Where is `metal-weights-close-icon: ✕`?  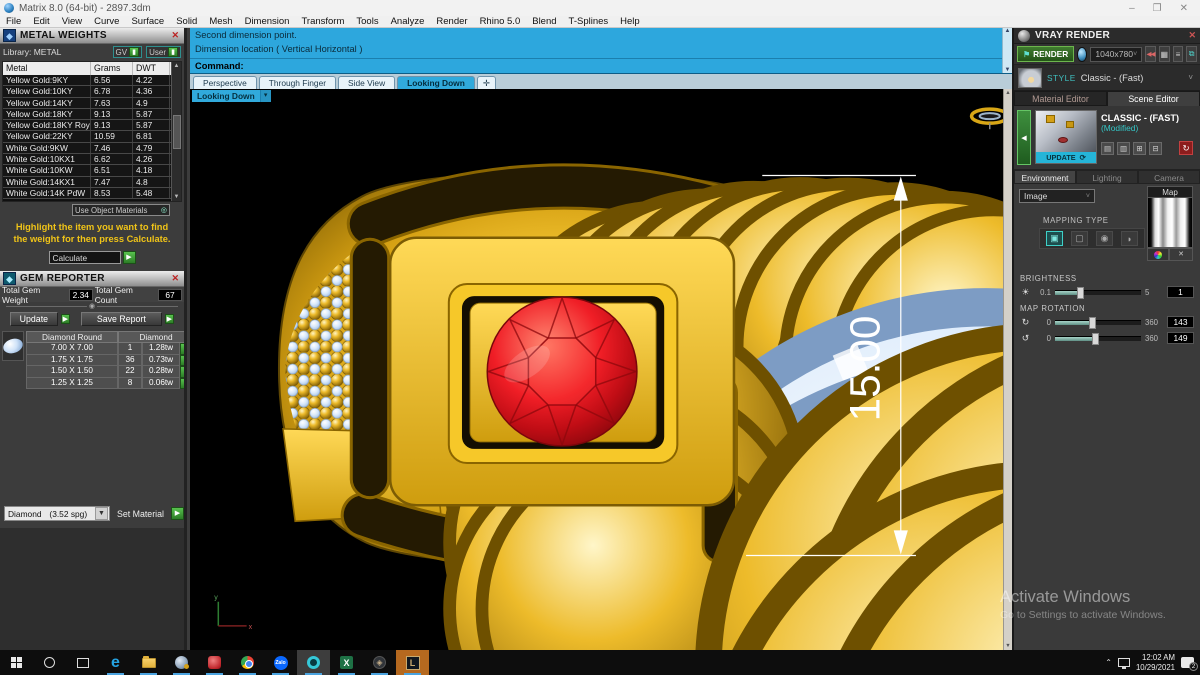 metal-weights-close-icon: ✕ is located at coordinates (175, 35).